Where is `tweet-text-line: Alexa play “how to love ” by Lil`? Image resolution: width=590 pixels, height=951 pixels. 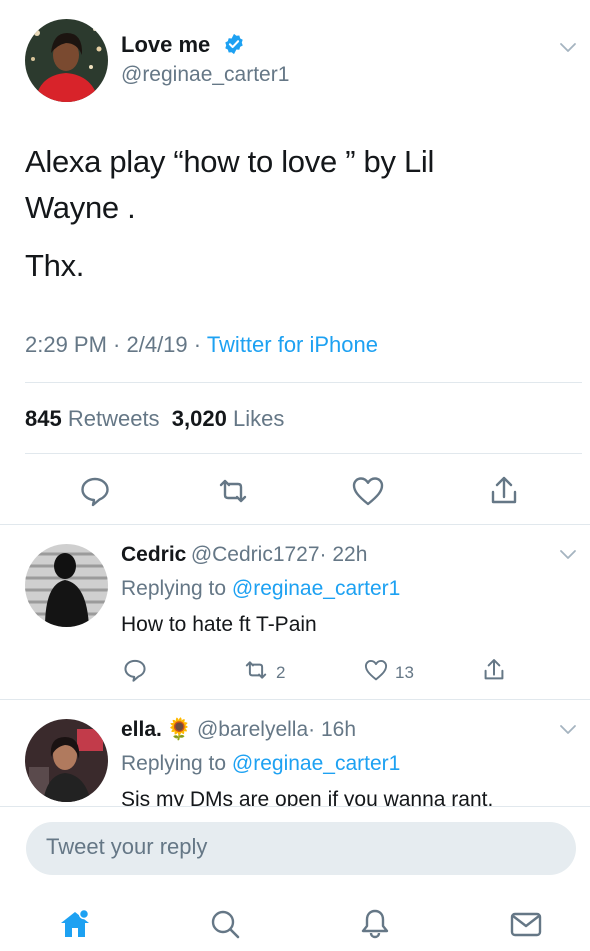
tweet-text-line: Alexa play “how to love ” by Lil is located at coordinates (230, 161).